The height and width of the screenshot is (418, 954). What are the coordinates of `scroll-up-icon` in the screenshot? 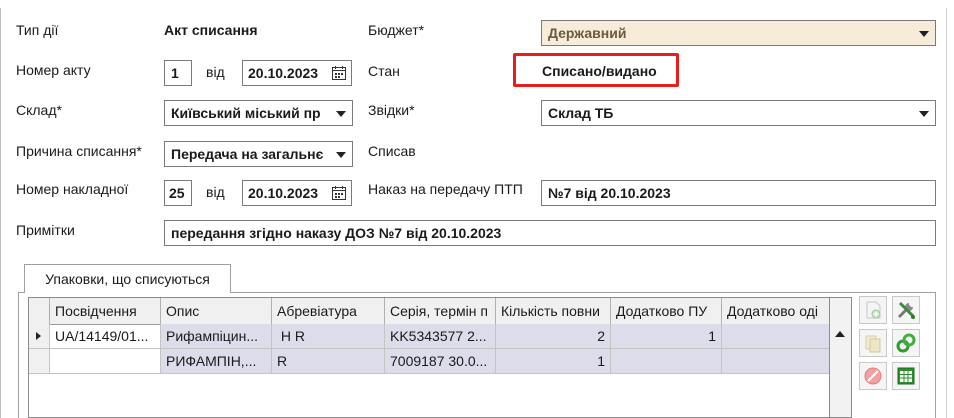 It's located at (840, 334).